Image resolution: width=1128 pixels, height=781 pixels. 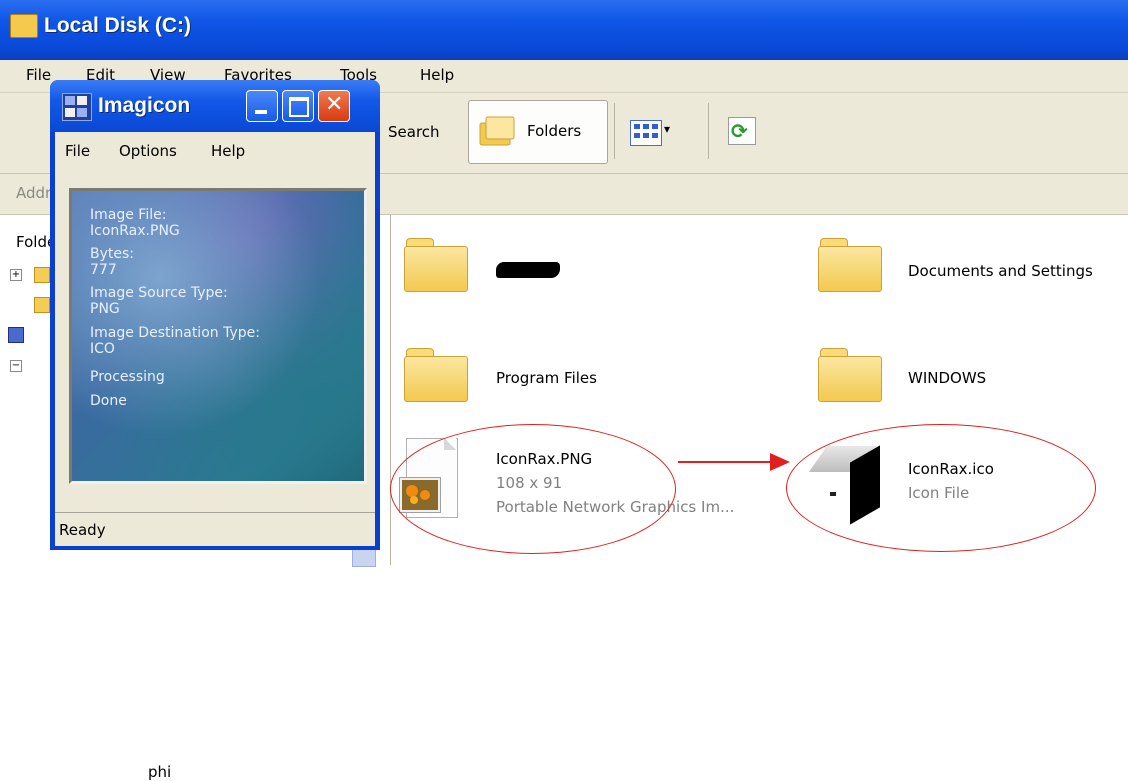 I want to click on label-bytes: Bytes:, so click(x=112, y=254).